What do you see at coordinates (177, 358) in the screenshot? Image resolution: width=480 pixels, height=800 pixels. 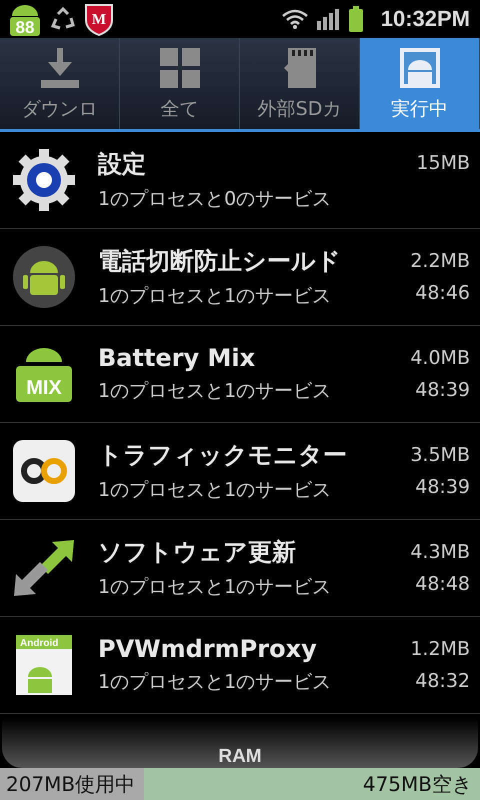 I see `app-name: Battery Mix` at bounding box center [177, 358].